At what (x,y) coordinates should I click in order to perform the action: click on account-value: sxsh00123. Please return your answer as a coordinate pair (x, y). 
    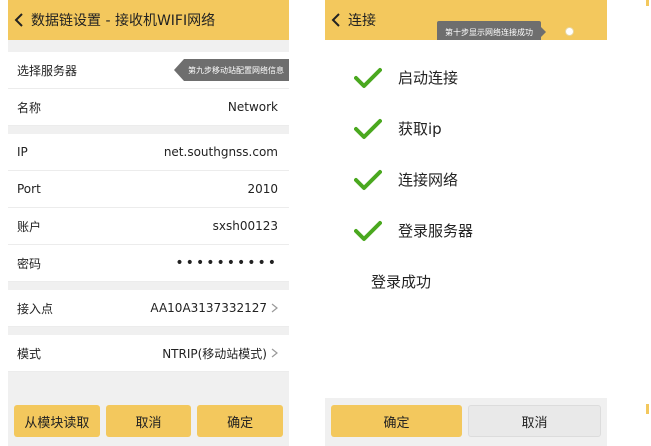
    Looking at the image, I should click on (245, 226).